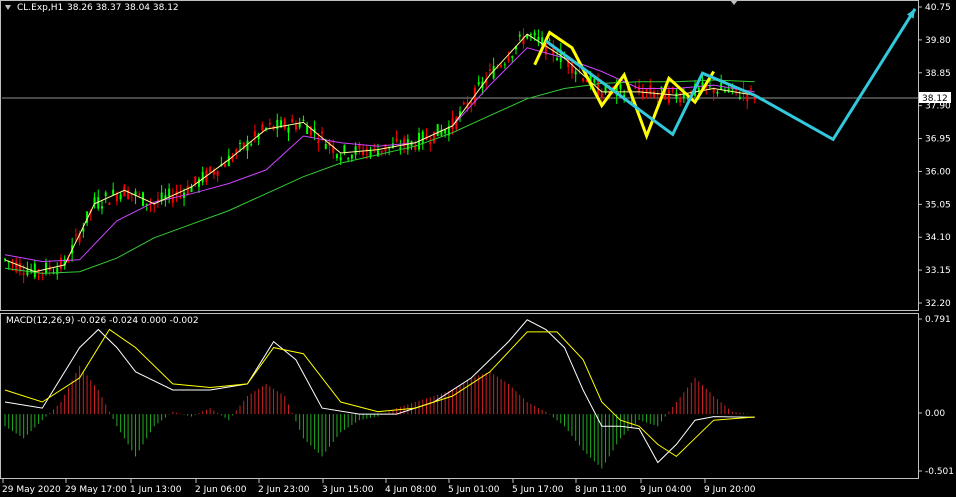 This screenshot has height=497, width=956. Describe the element at coordinates (734, 2) in the screenshot. I see `shift-marker-icon` at that location.